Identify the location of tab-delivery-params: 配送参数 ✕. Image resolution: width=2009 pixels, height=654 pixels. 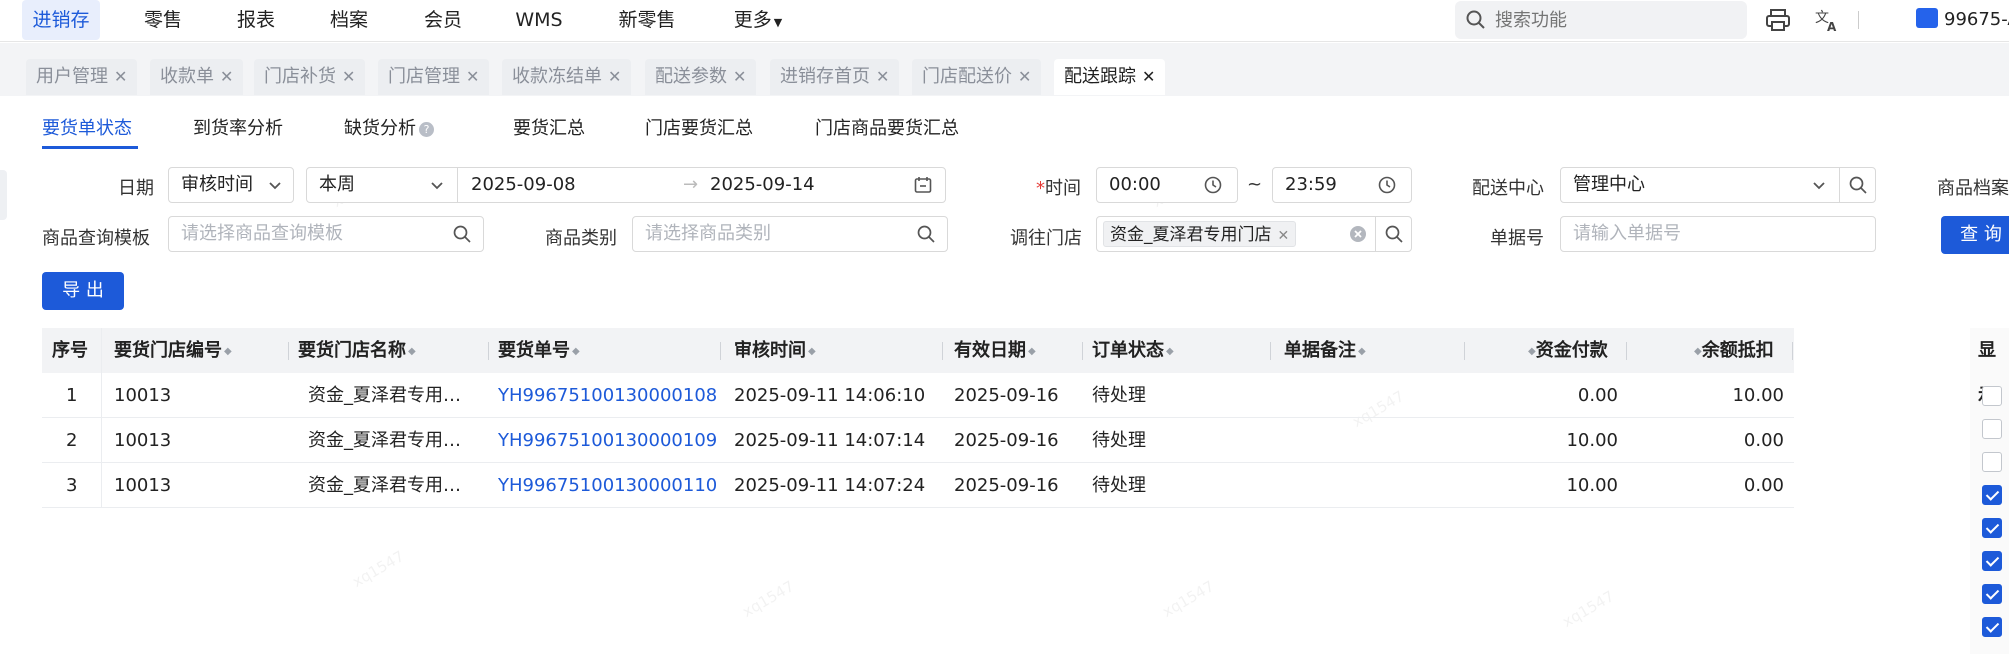
(701, 77).